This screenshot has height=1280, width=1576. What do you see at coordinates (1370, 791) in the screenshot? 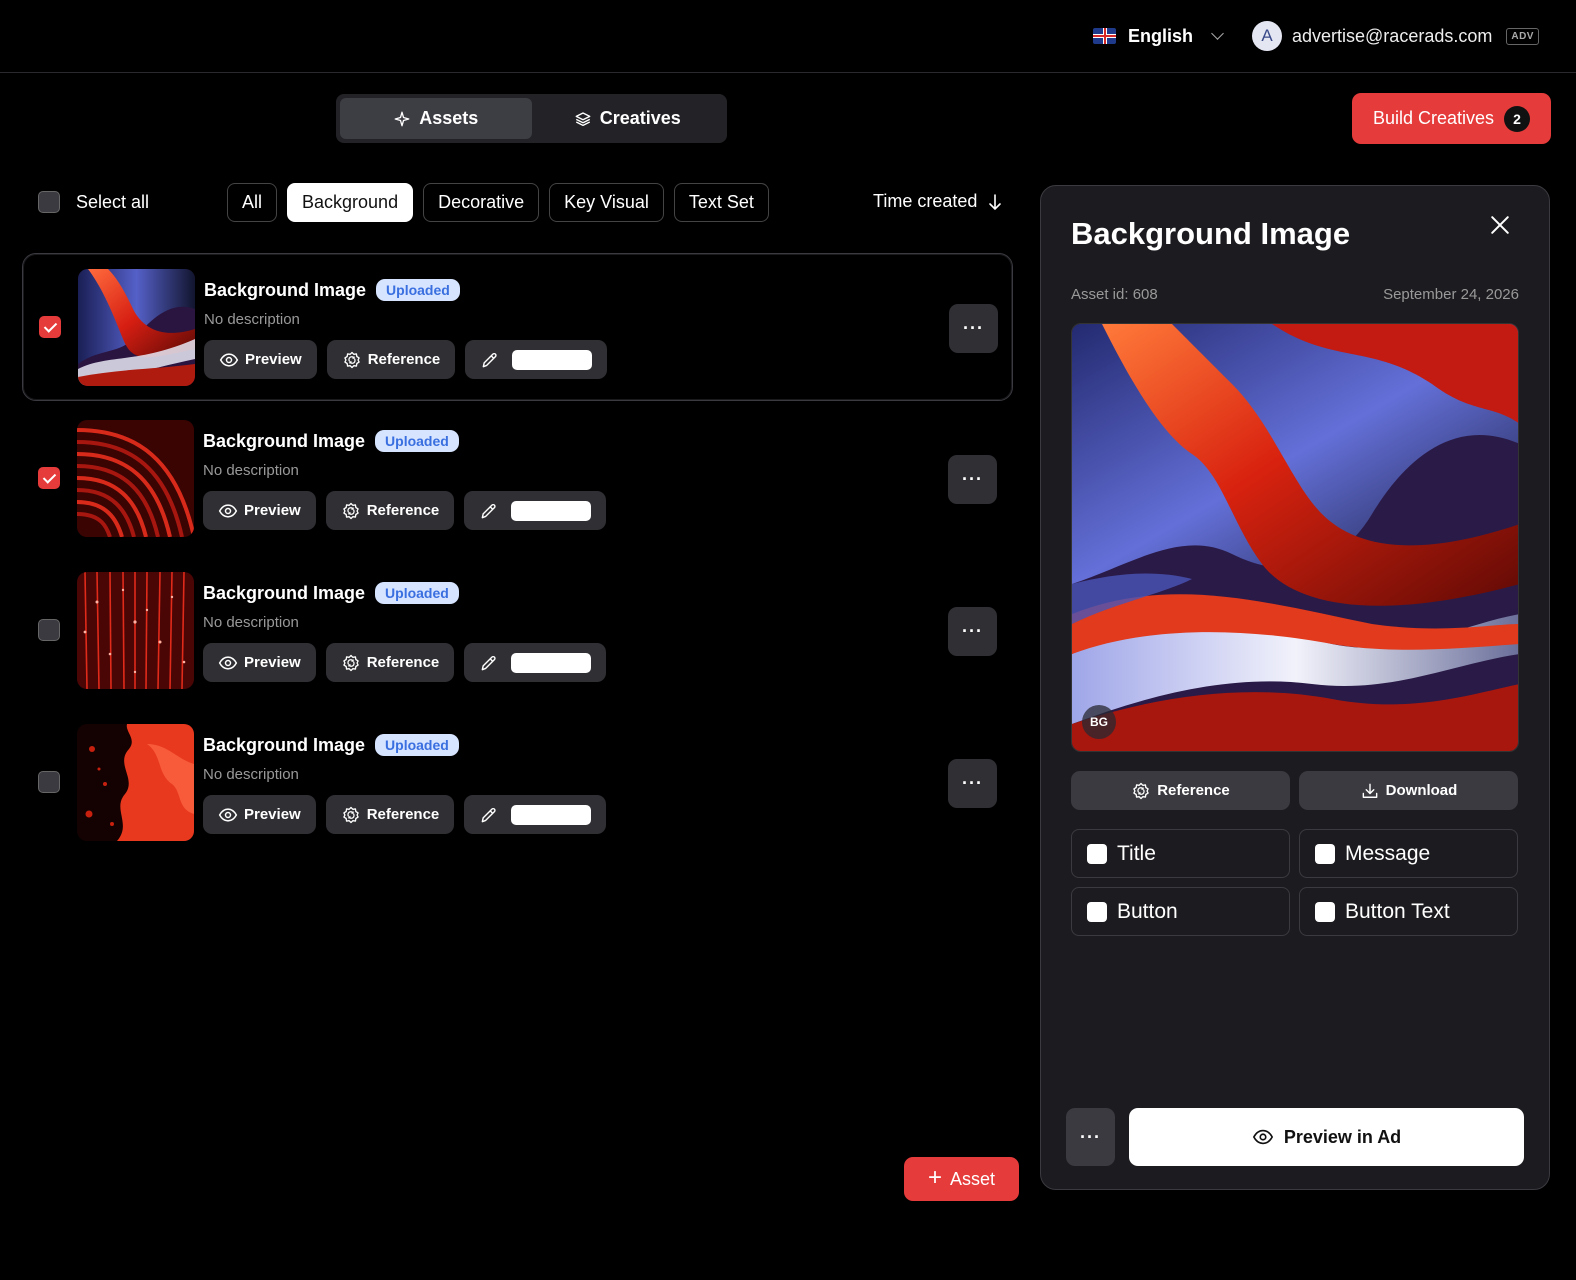
I see `download-icon` at bounding box center [1370, 791].